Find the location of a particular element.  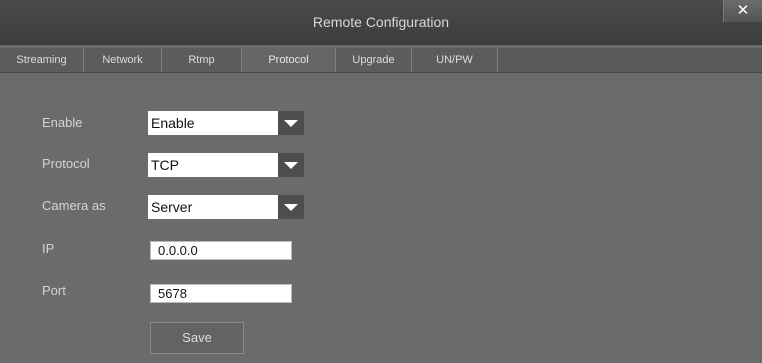

protocol-select: TCP is located at coordinates (226, 165).